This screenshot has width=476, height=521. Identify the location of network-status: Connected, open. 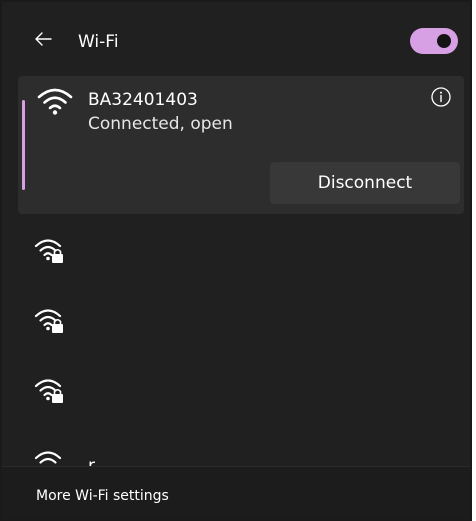
(160, 124).